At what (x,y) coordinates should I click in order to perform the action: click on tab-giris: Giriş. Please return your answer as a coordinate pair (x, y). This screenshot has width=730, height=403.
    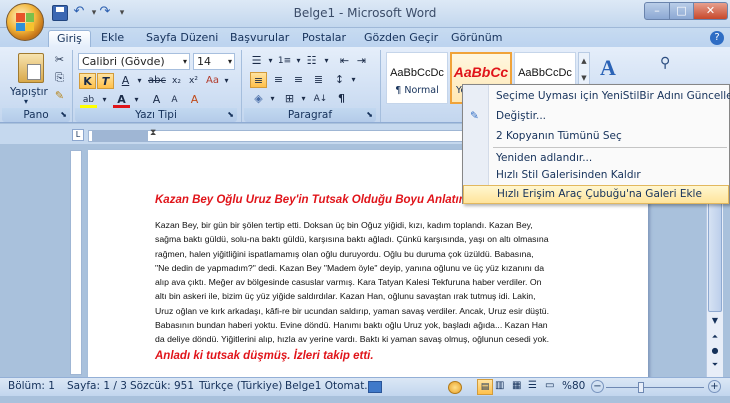
    Looking at the image, I should click on (69, 38).